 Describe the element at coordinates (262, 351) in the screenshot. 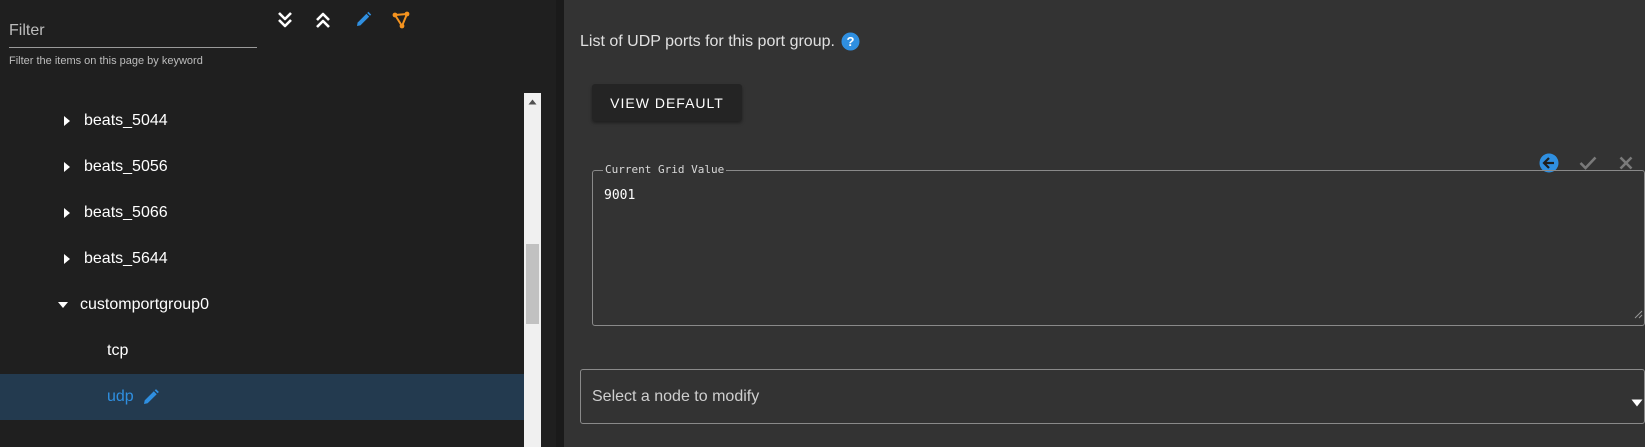

I see `tree-item-tcp: tcp` at that location.